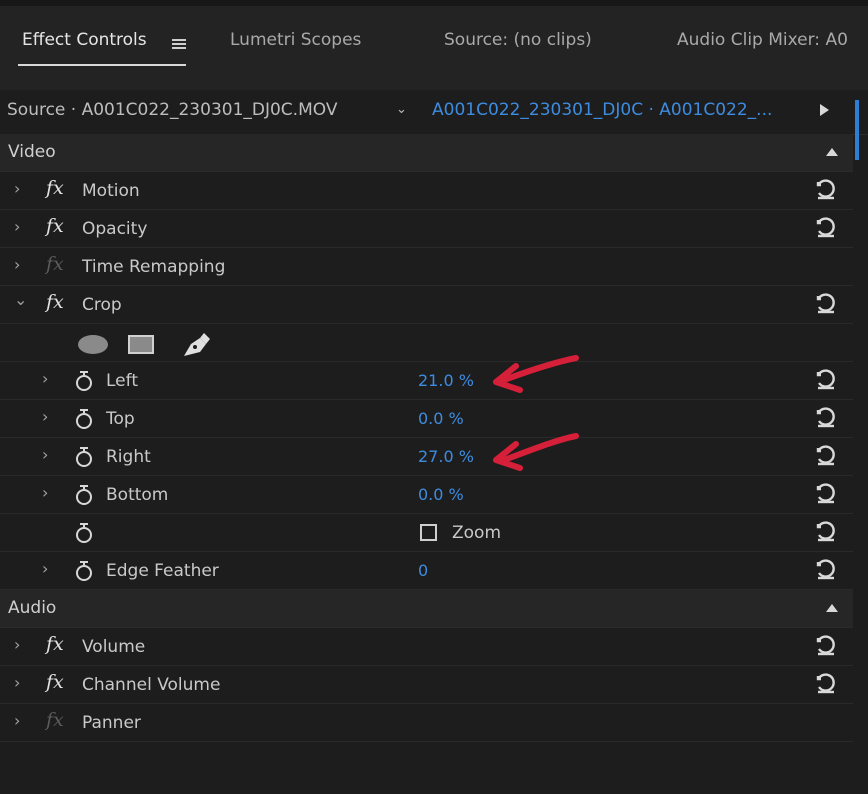  Describe the element at coordinates (423, 570) in the screenshot. I see `property-value: 0` at that location.